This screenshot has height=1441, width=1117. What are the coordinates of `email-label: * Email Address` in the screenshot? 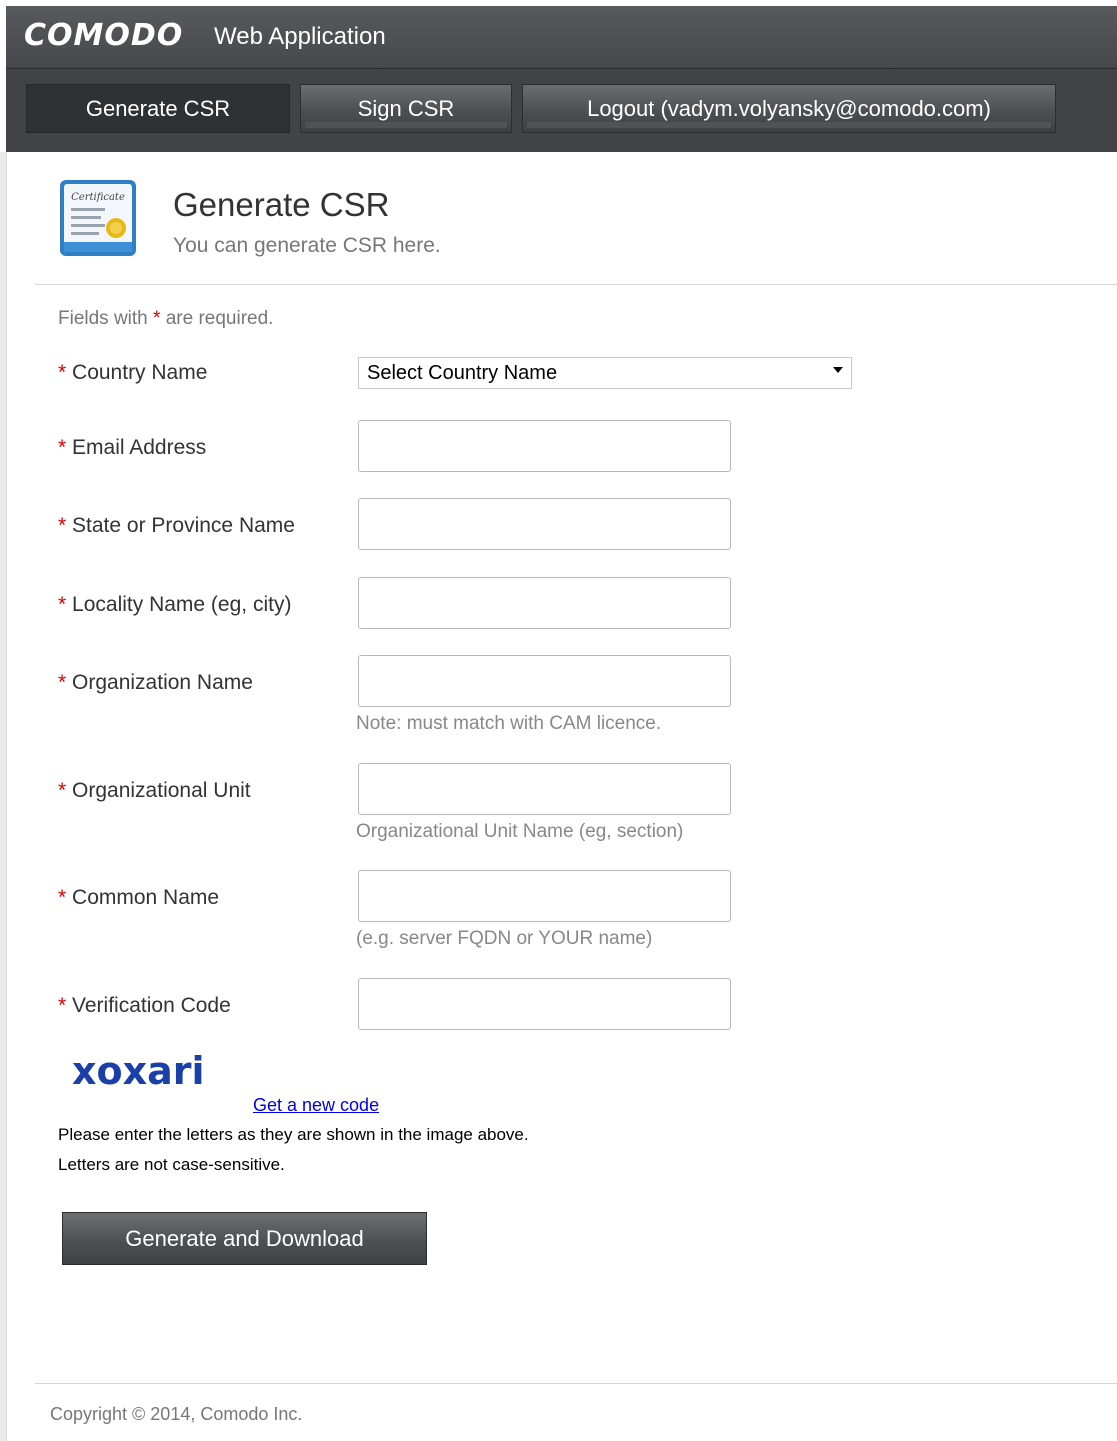 It's located at (132, 448).